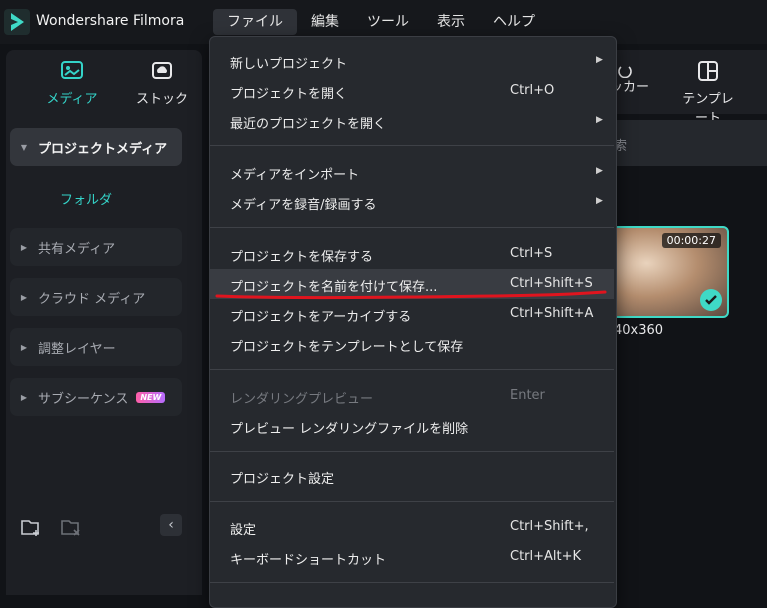 The width and height of the screenshot is (767, 608). I want to click on search-bar, so click(688, 143).